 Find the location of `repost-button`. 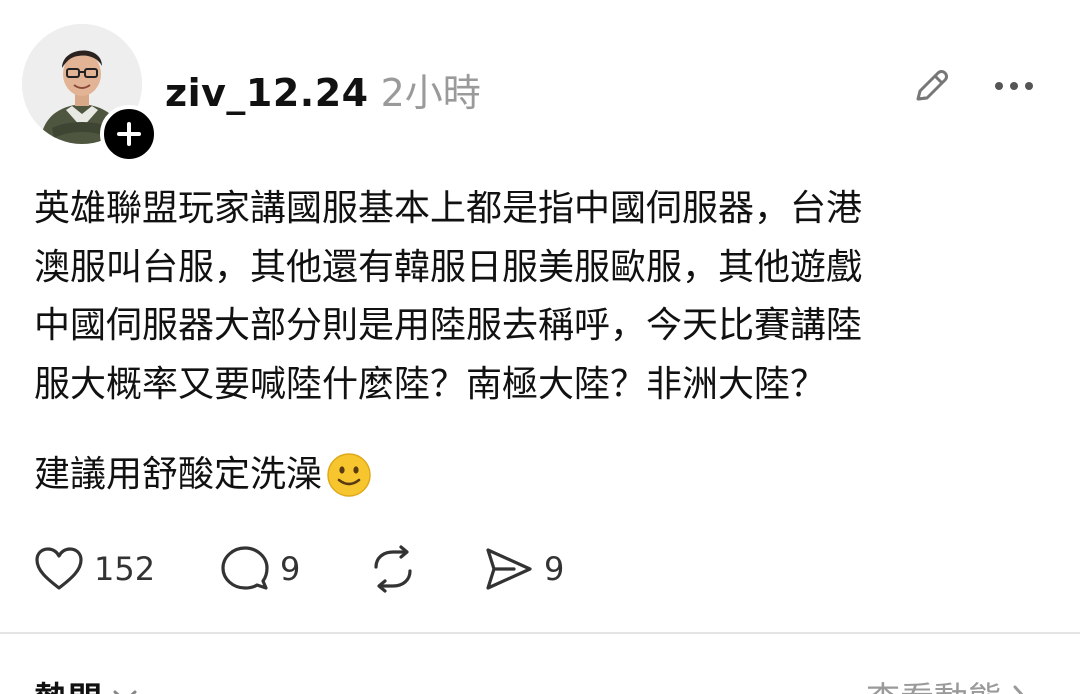

repost-button is located at coordinates (398, 569).